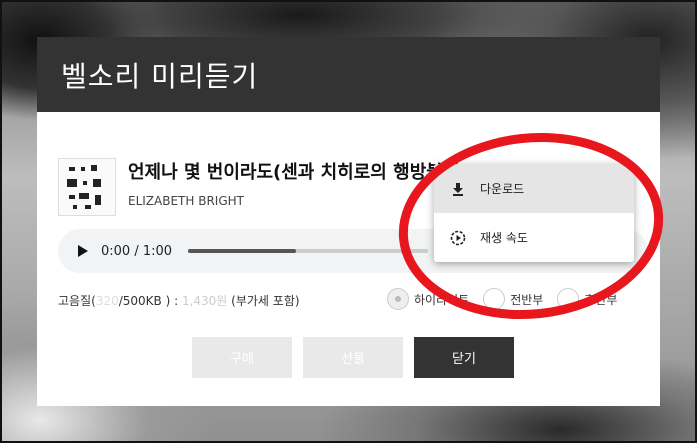 Image resolution: width=697 pixels, height=443 pixels. I want to click on download-icon, so click(458, 189).